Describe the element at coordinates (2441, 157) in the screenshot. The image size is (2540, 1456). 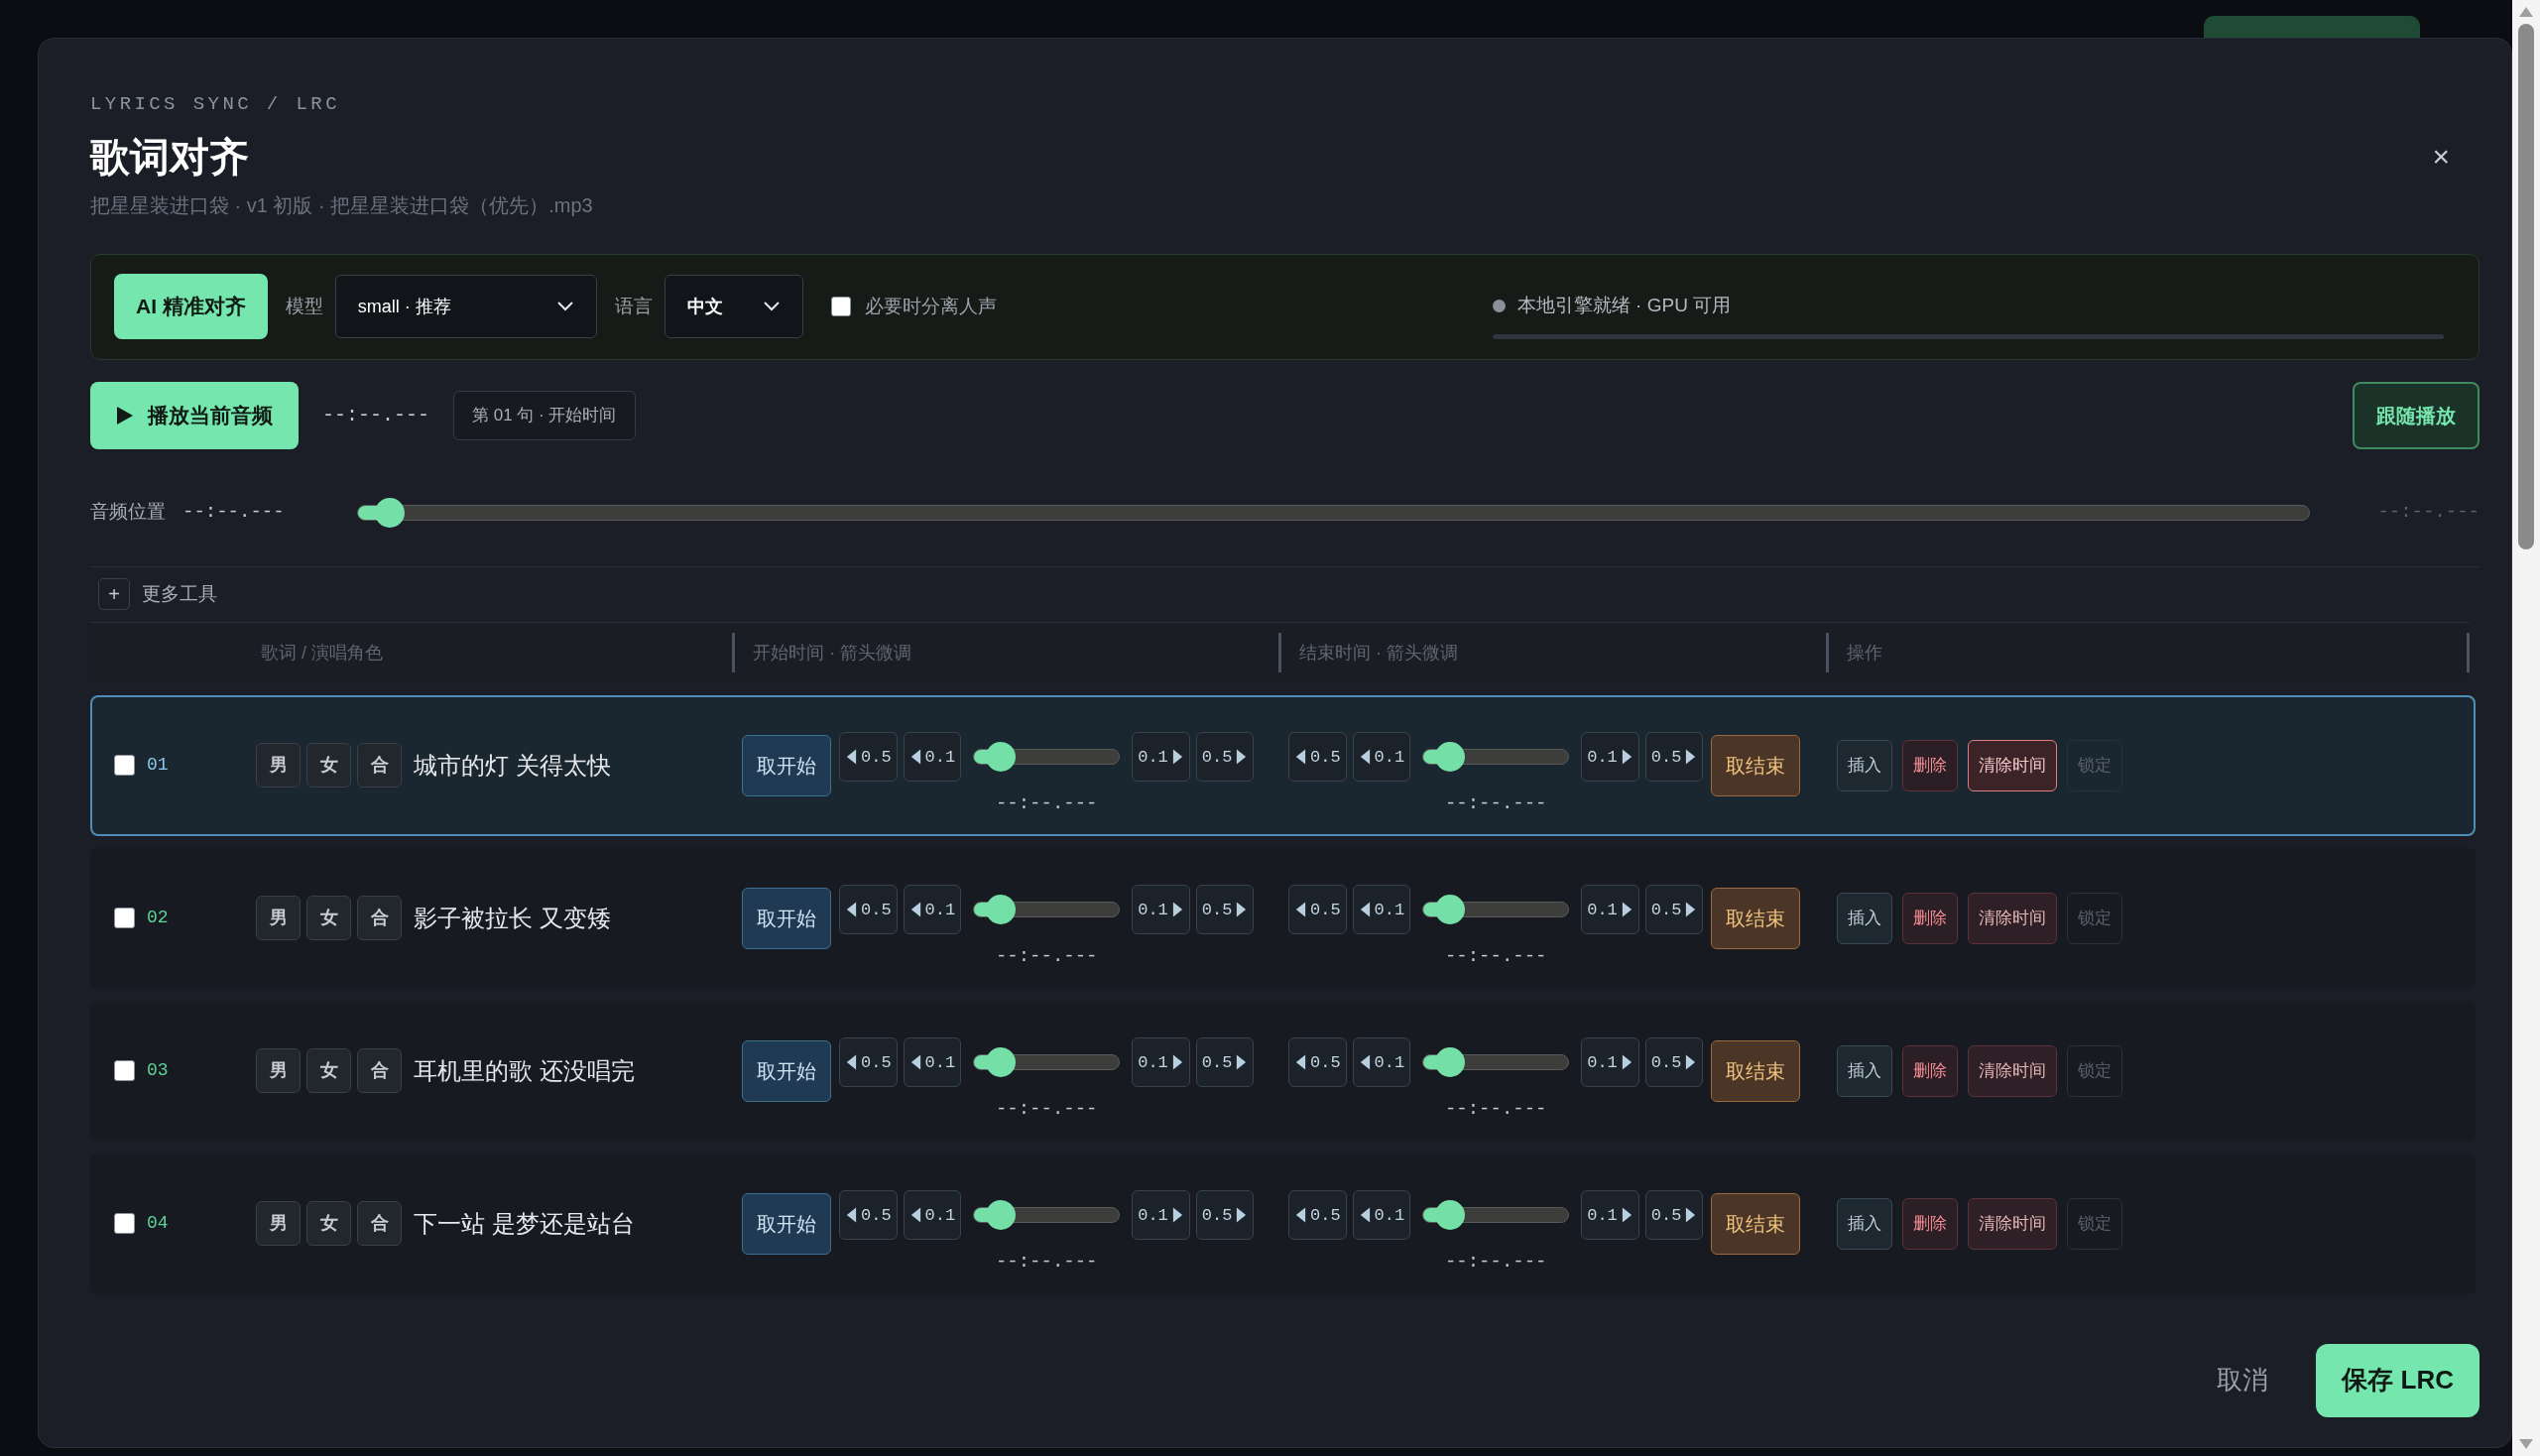
I see `close-button: ×` at that location.